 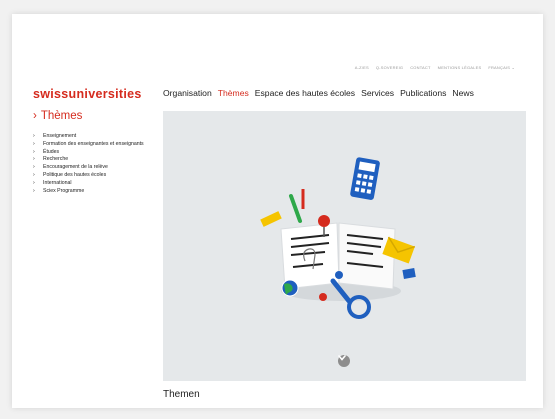 I want to click on sidebar-item-label: Enseignement, so click(x=60, y=136).